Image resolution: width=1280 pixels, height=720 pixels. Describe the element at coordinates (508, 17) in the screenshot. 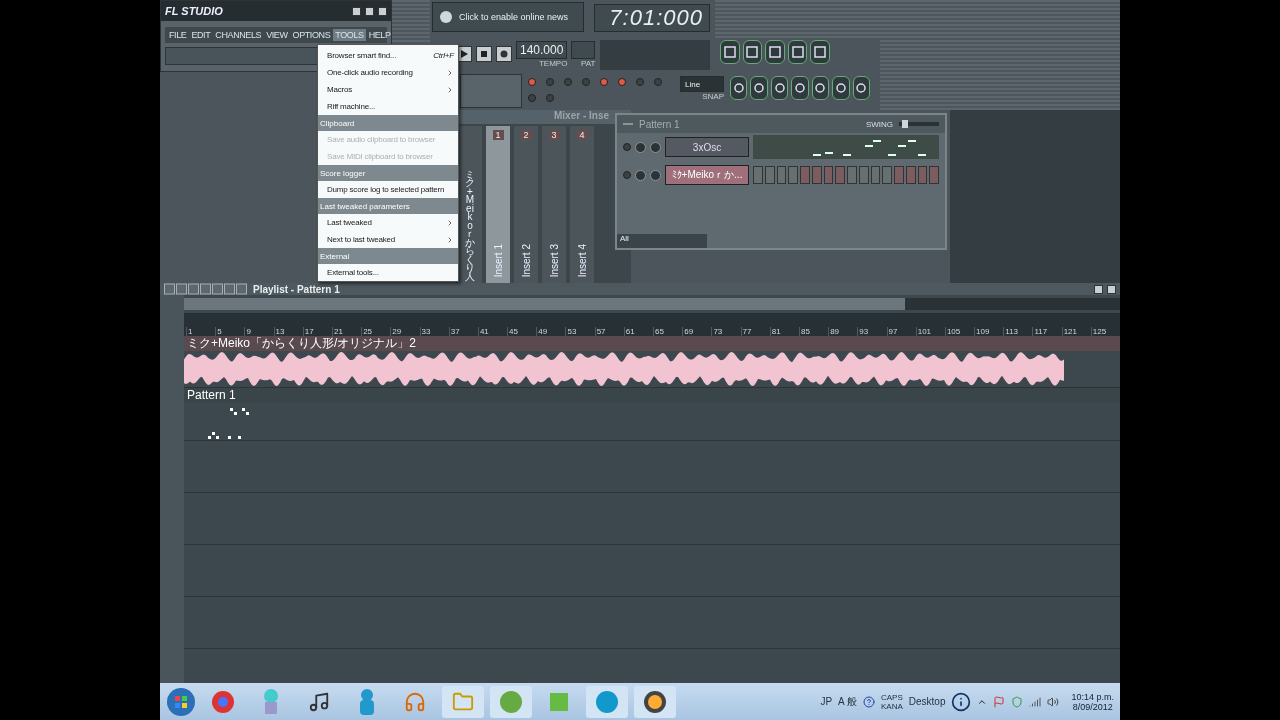

I see `news-field: Click to enable online news` at that location.